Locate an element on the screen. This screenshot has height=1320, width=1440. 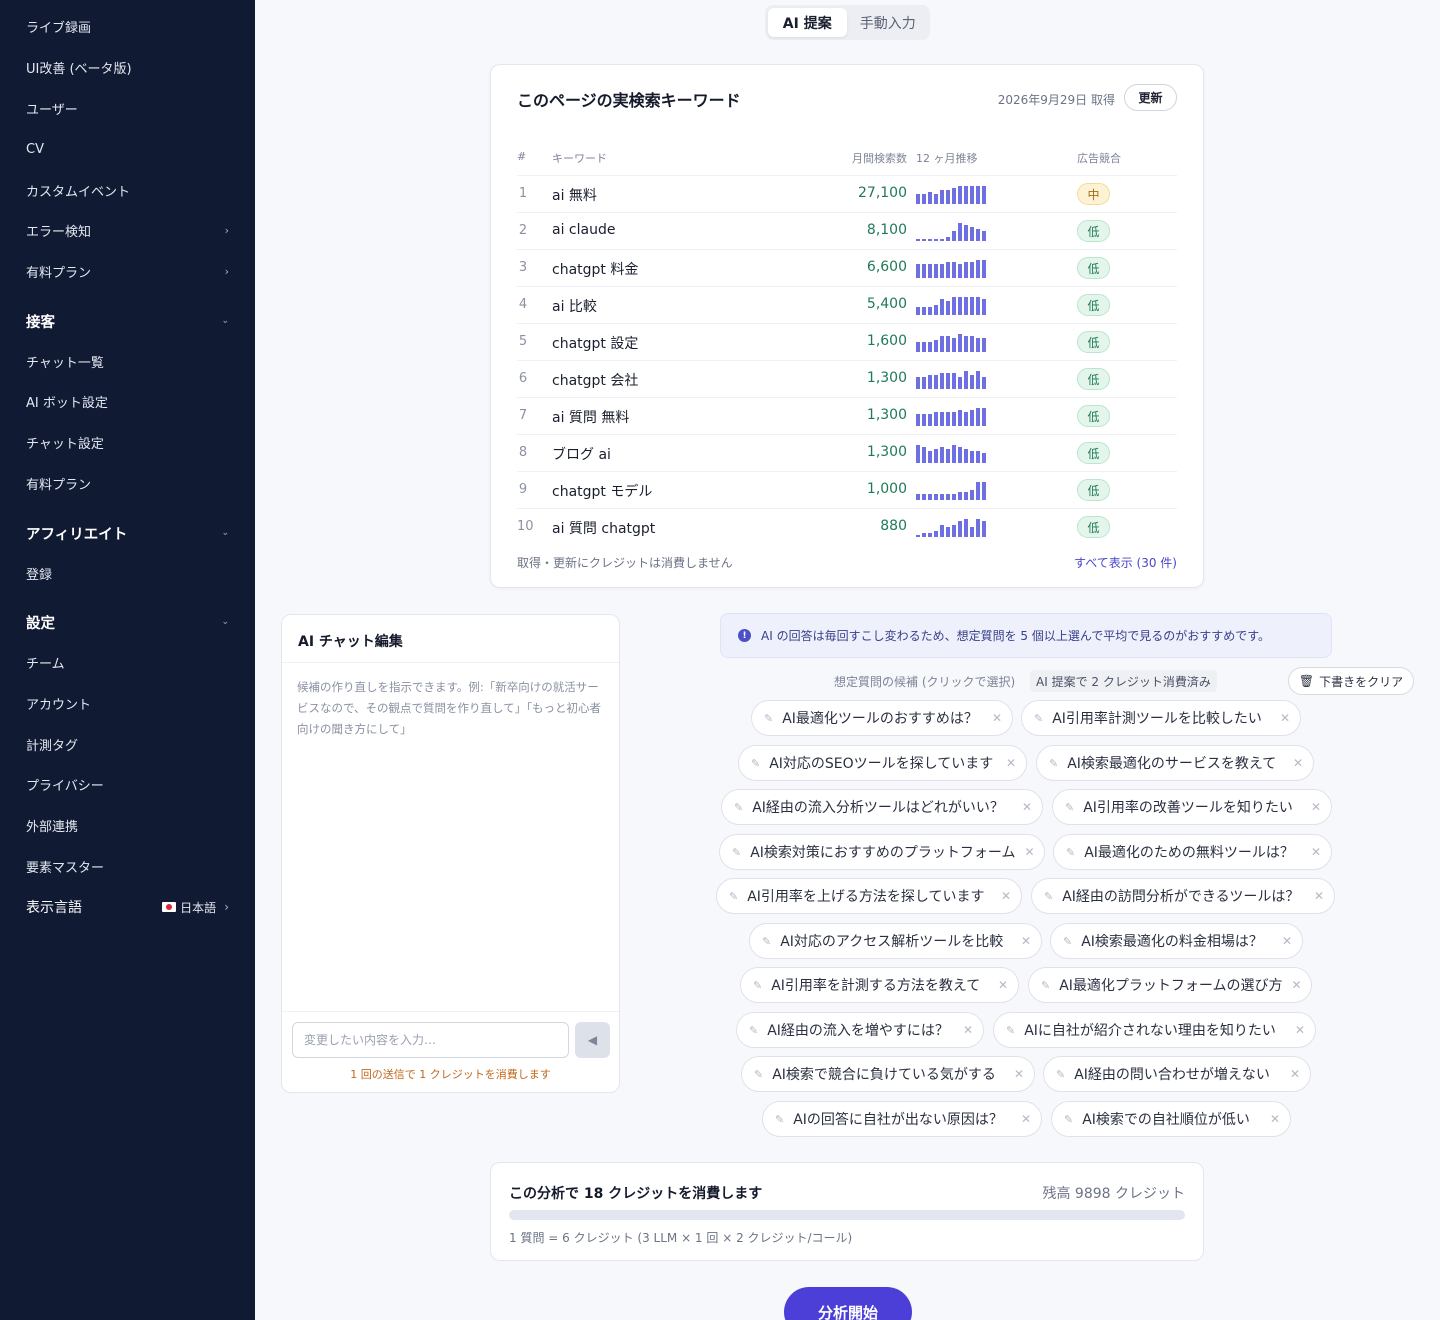
sidebar-item-custom-events: カスタムイベント is located at coordinates (127, 190).